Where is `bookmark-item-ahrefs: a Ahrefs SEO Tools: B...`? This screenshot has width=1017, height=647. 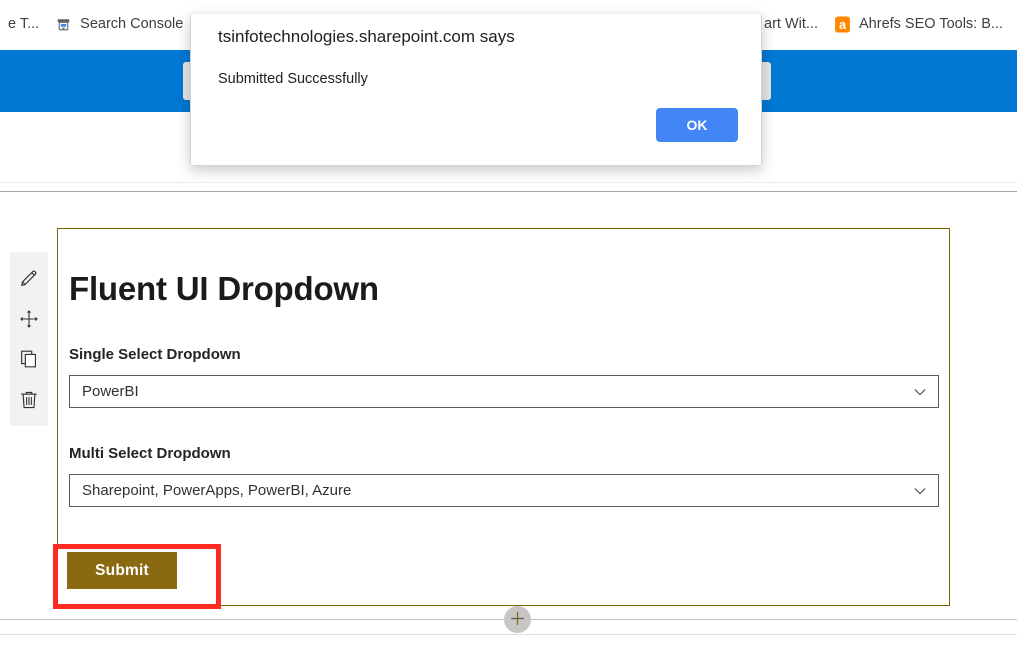
bookmark-item-ahrefs: a Ahrefs SEO Tools: B... is located at coordinates (921, 24).